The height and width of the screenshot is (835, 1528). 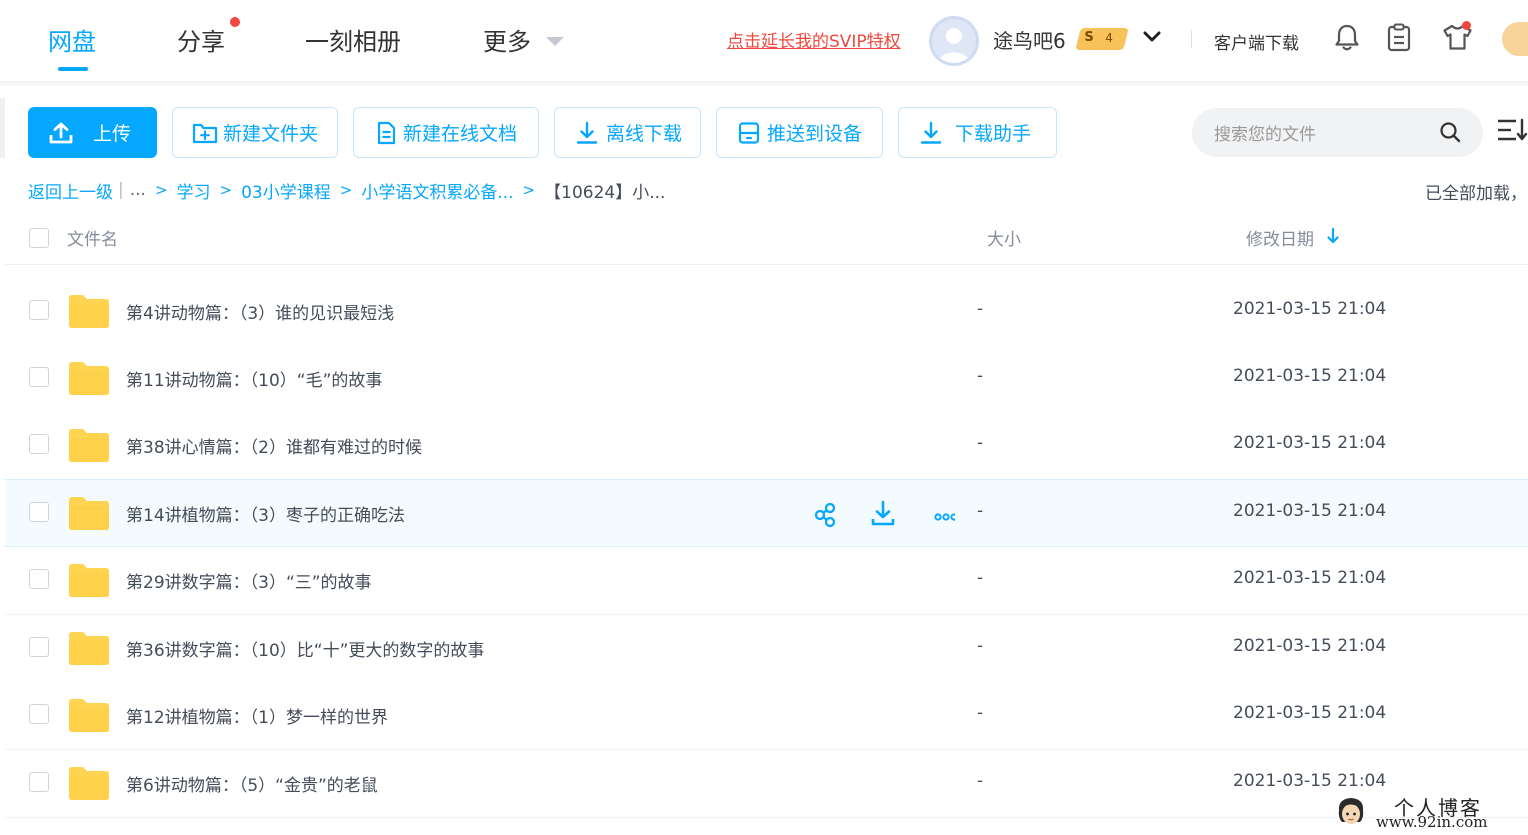 What do you see at coordinates (555, 41) in the screenshot?
I see `more-caret-icon` at bounding box center [555, 41].